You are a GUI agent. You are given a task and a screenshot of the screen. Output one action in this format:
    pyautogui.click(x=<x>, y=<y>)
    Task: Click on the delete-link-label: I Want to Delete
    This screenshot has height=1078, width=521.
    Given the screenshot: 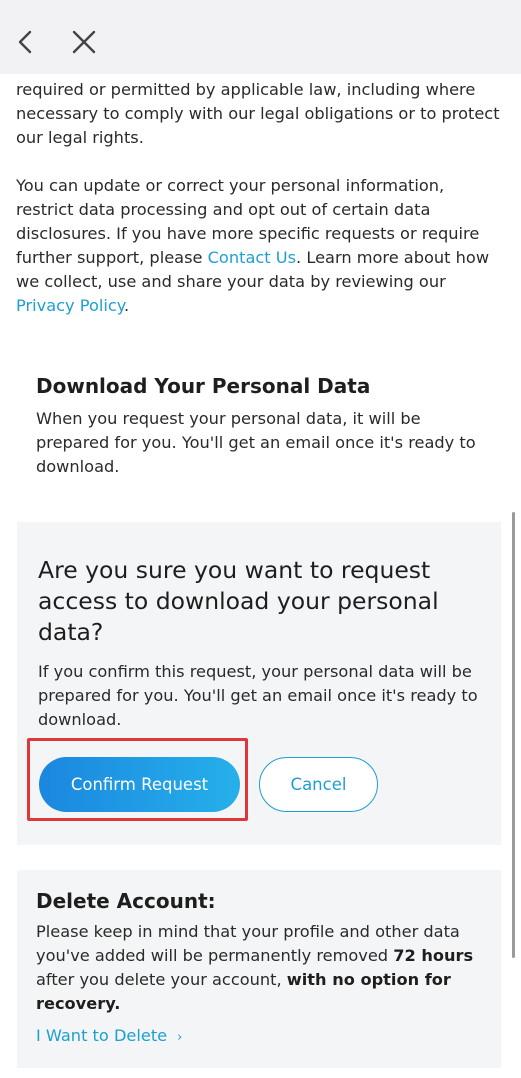 What is the action you would take?
    pyautogui.click(x=102, y=1035)
    